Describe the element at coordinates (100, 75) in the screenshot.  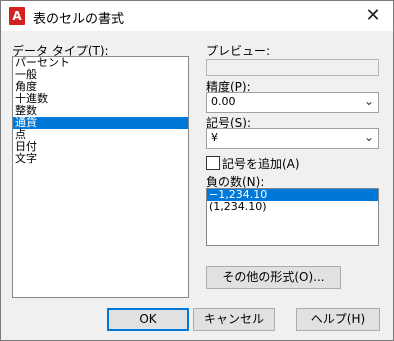
I see `data-type-item: 一般` at that location.